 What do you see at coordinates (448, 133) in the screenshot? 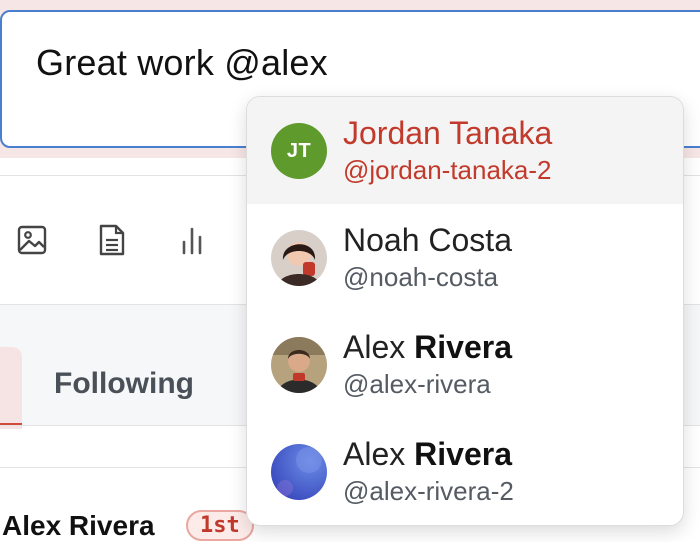
I see `mention-name: Jordan Tanaka` at bounding box center [448, 133].